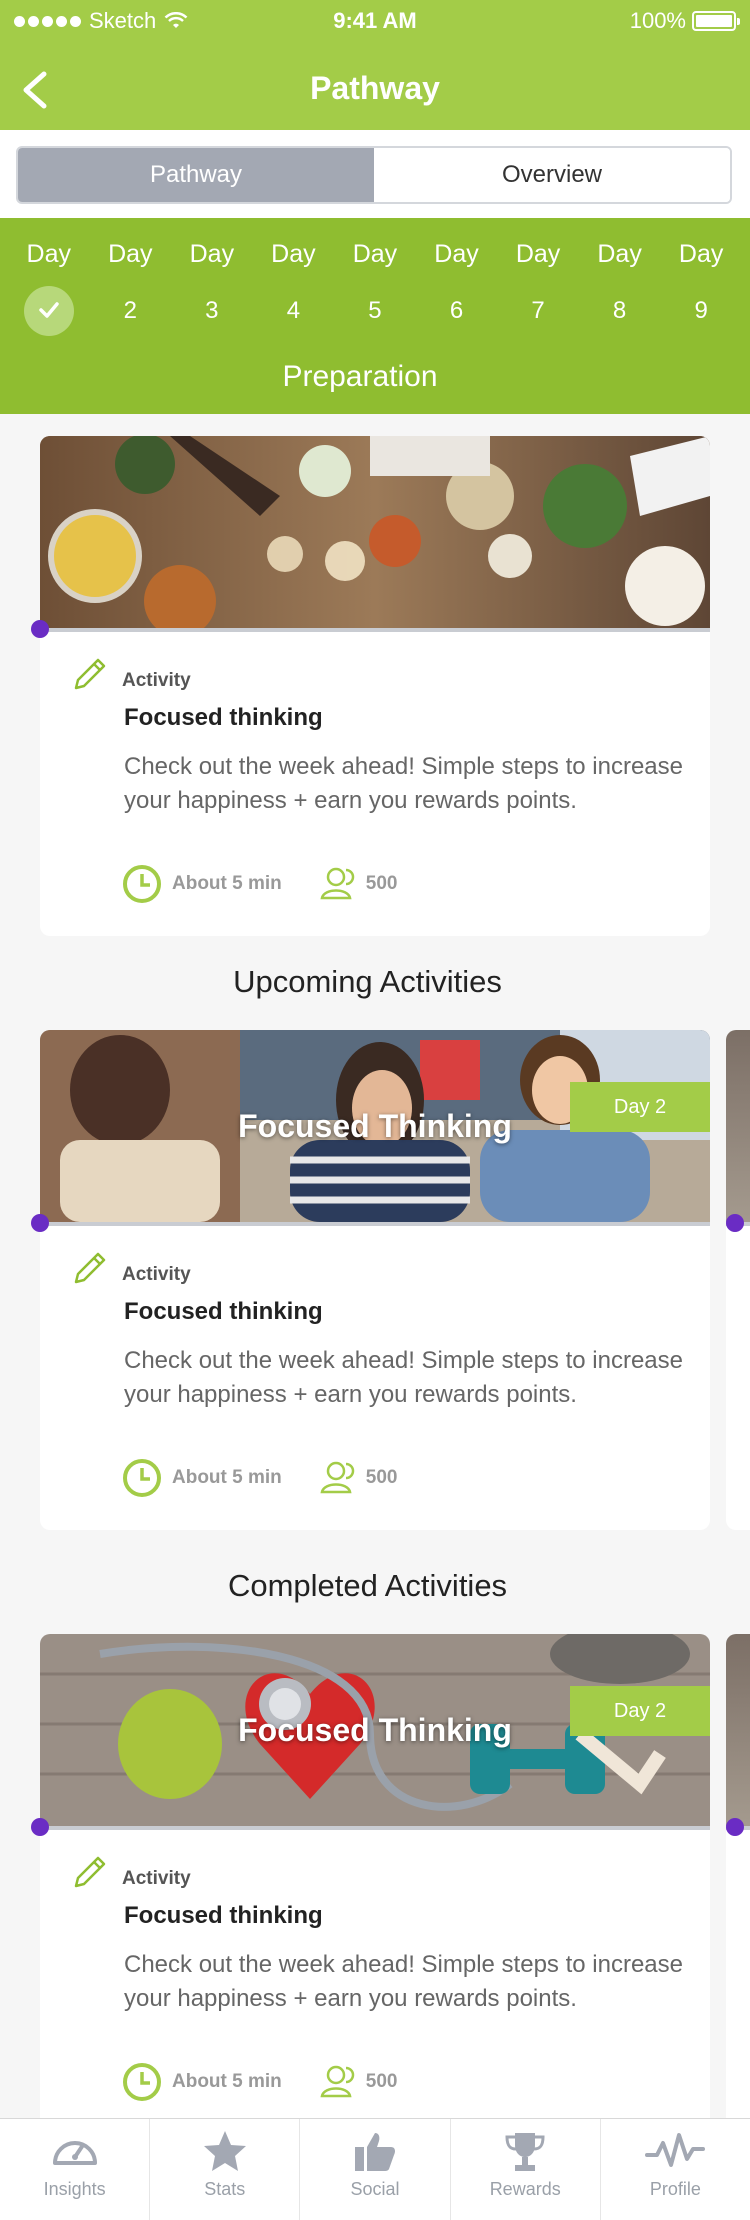  What do you see at coordinates (375, 2189) in the screenshot?
I see `tab-label: Social` at bounding box center [375, 2189].